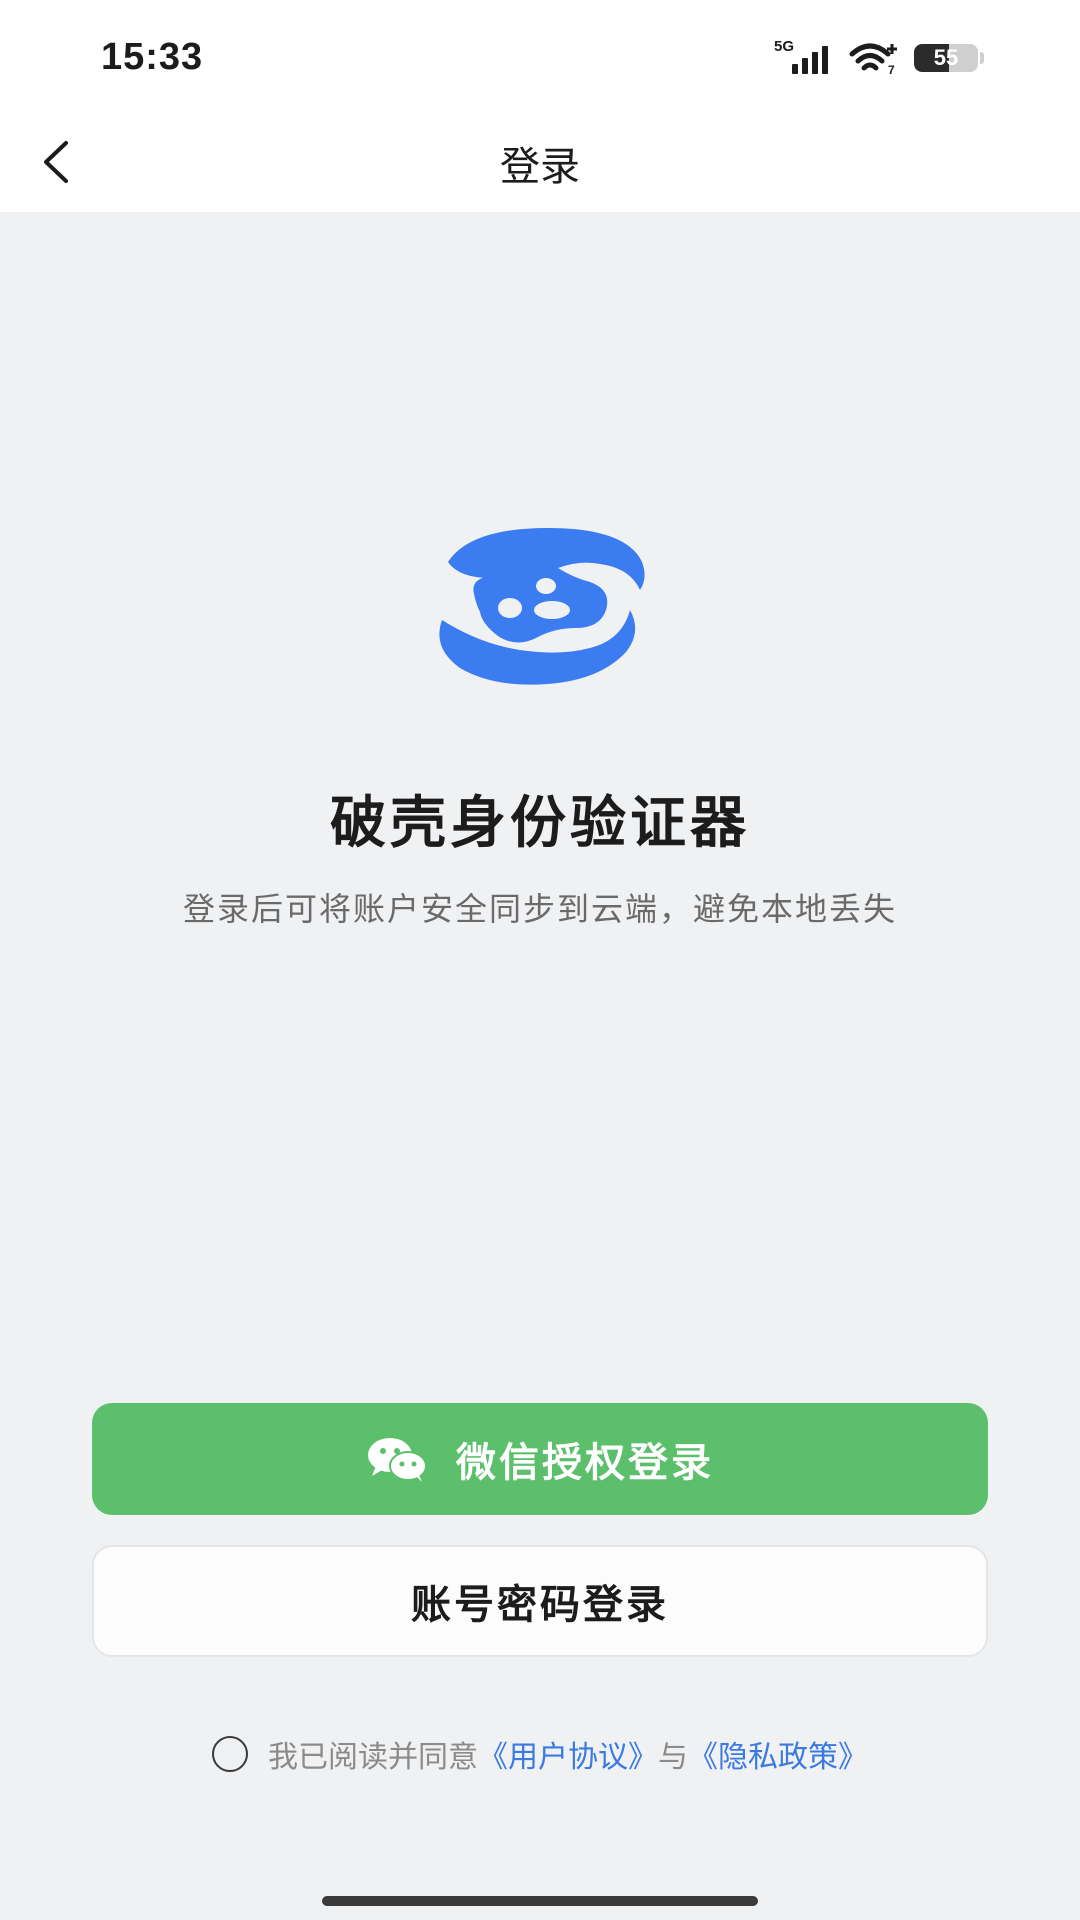  Describe the element at coordinates (542, 606) in the screenshot. I see `app-logo-icon` at that location.